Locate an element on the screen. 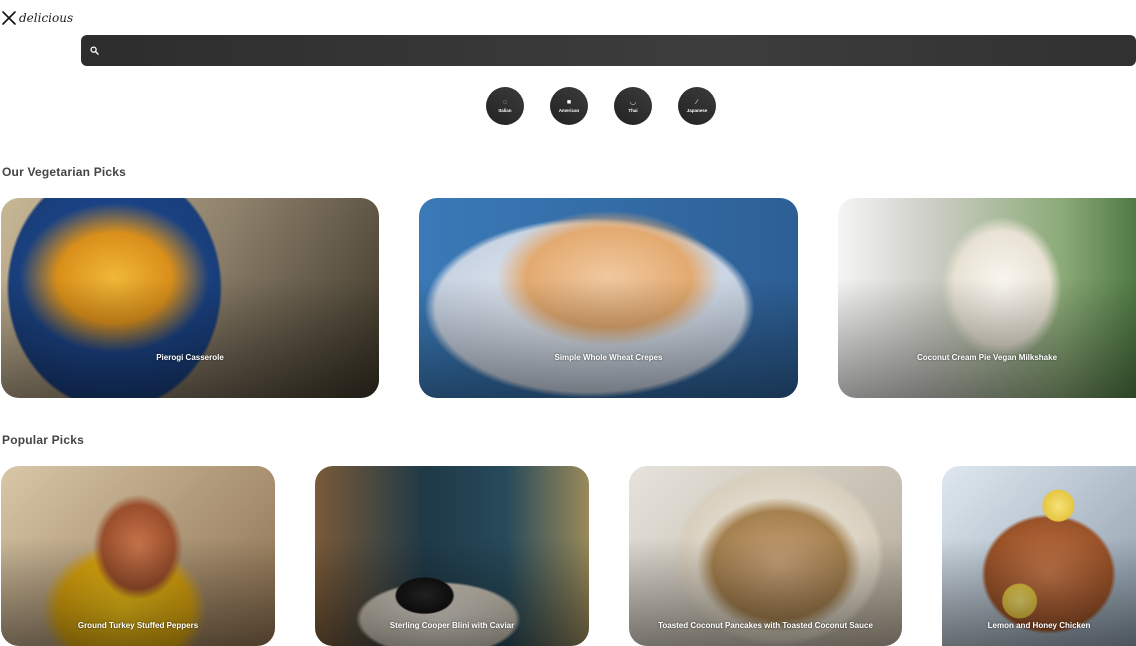  search-bar is located at coordinates (608, 50).